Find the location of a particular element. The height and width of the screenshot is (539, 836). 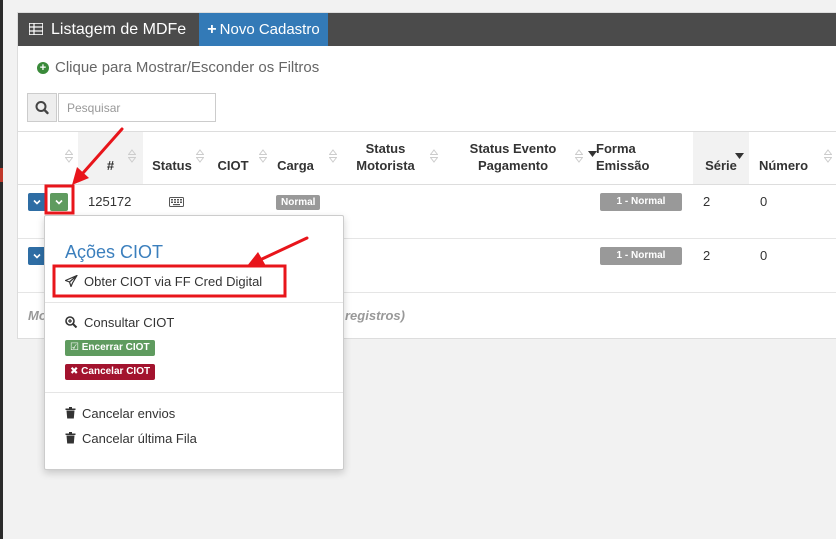

left-edge-marker is located at coordinates (1, 175).